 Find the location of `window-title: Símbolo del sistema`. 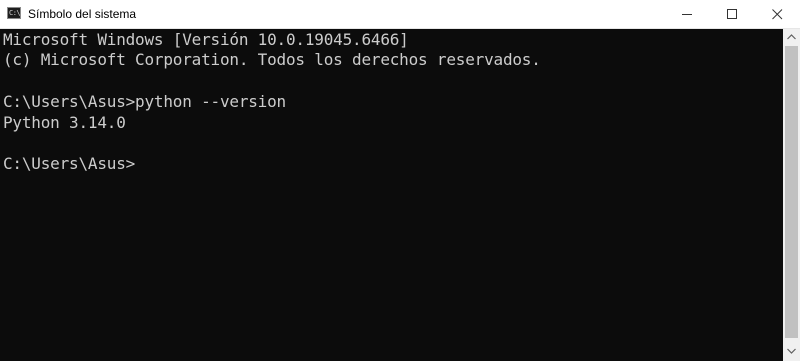

window-title: Símbolo del sistema is located at coordinates (82, 14).